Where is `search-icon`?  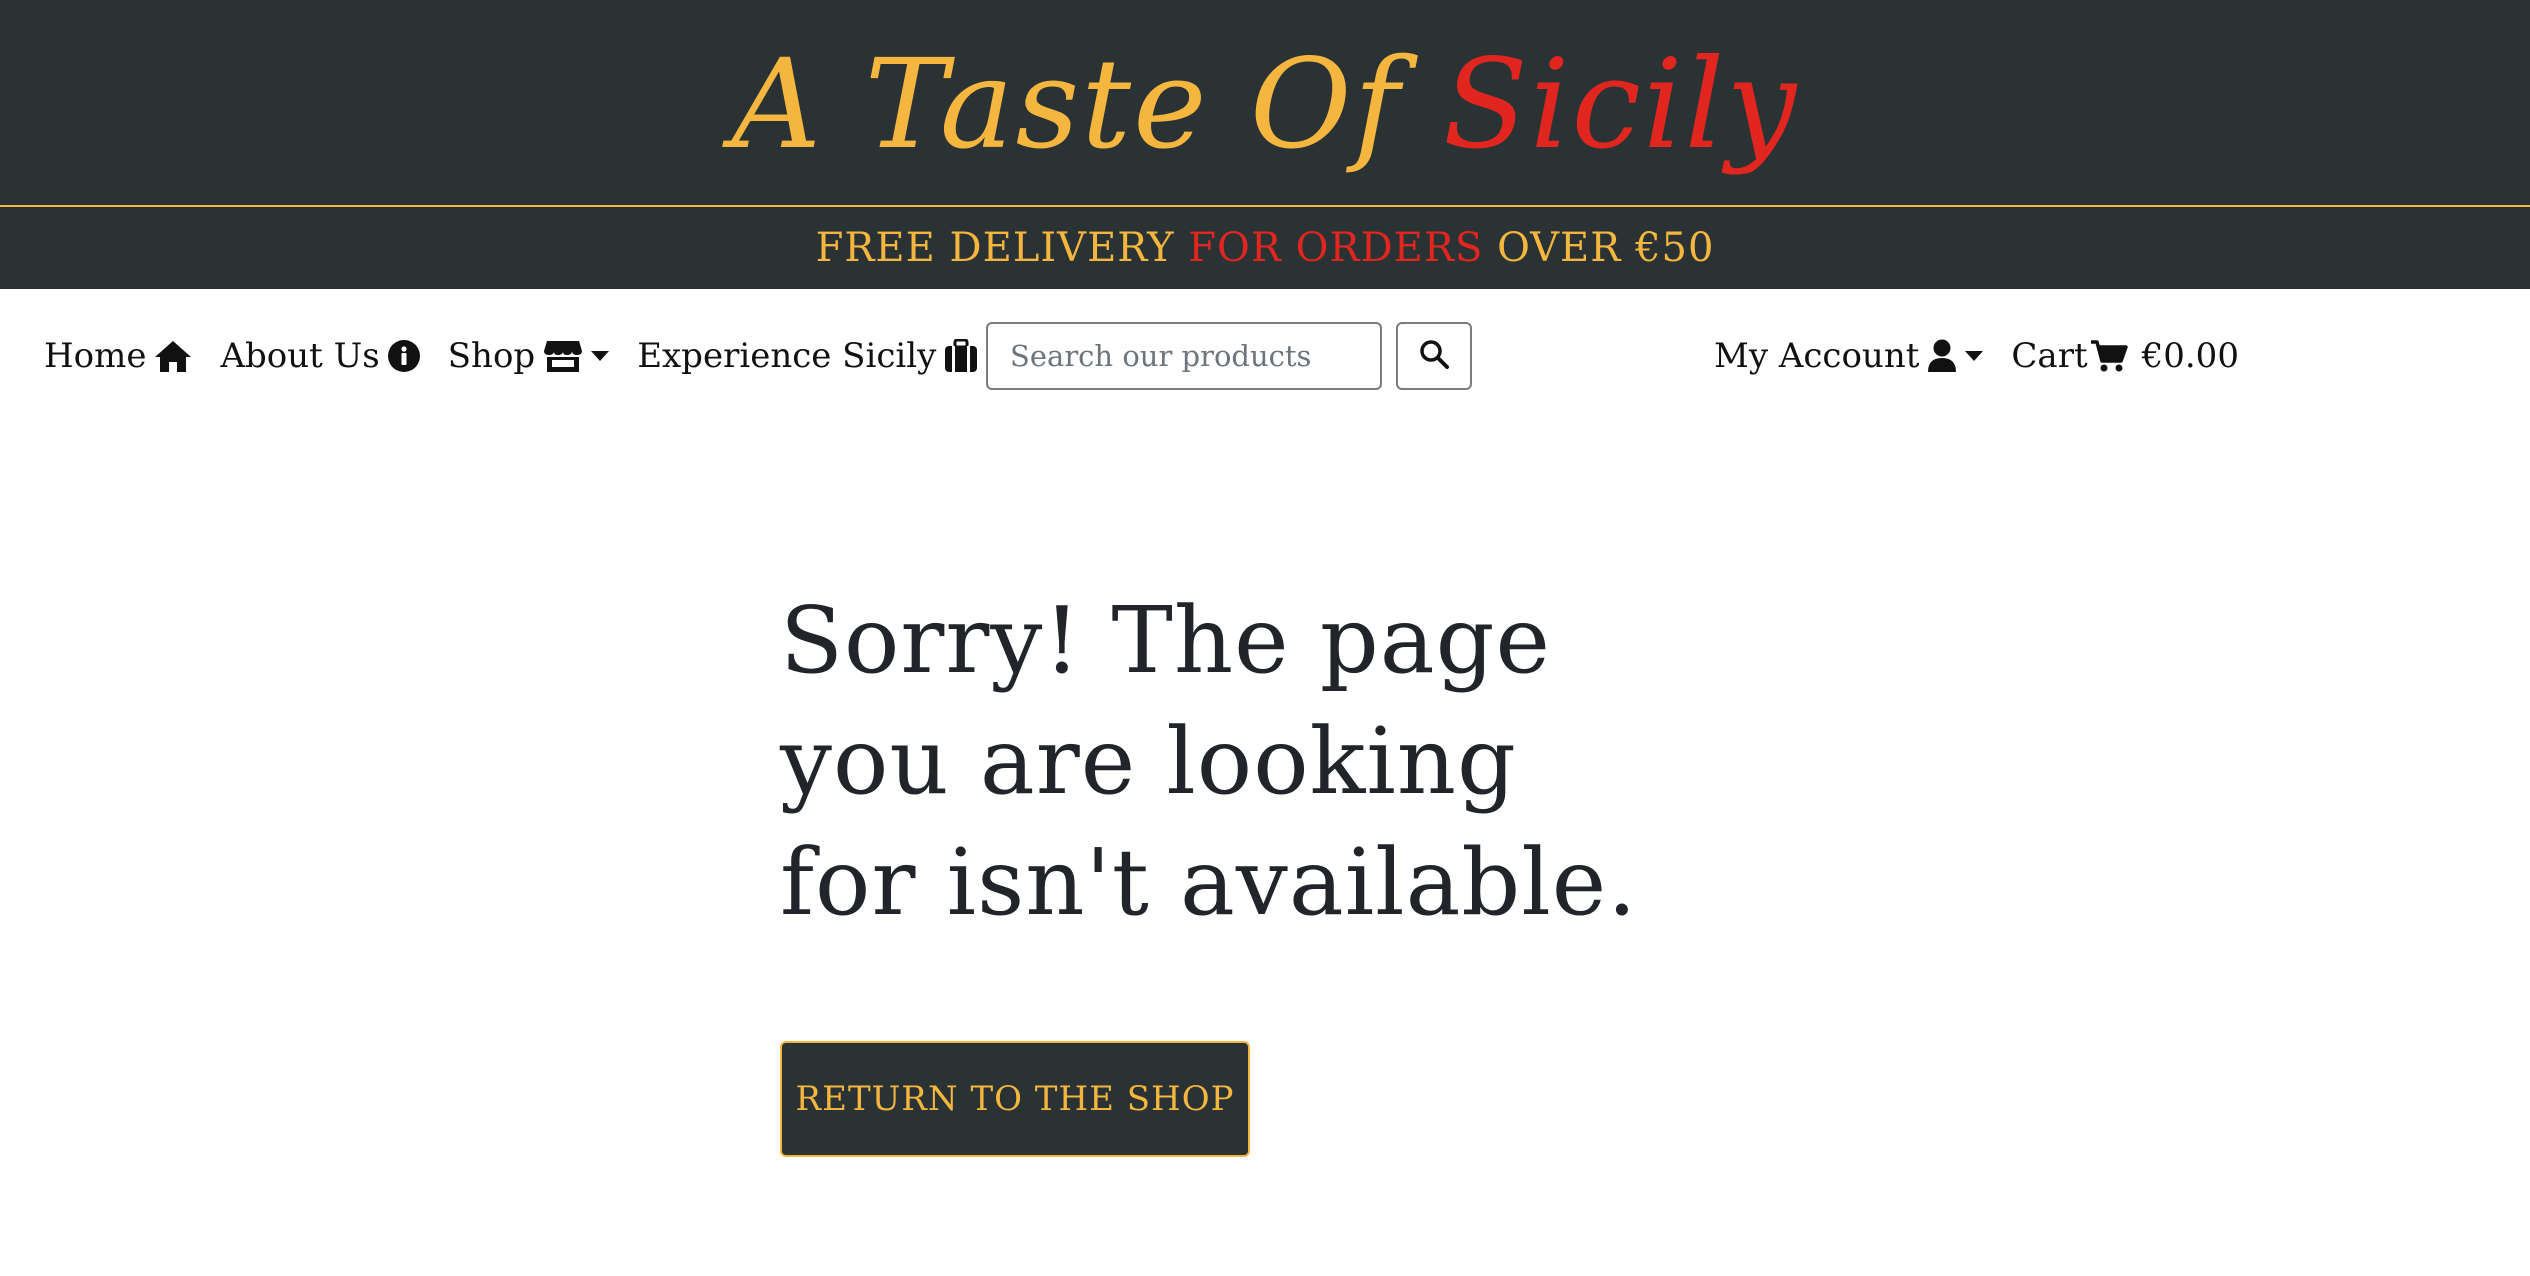 search-icon is located at coordinates (1434, 356).